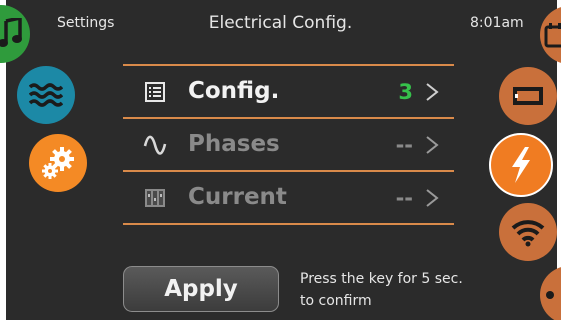 This screenshot has height=320, width=561. What do you see at coordinates (404, 198) in the screenshot?
I see `current-value: --` at bounding box center [404, 198].